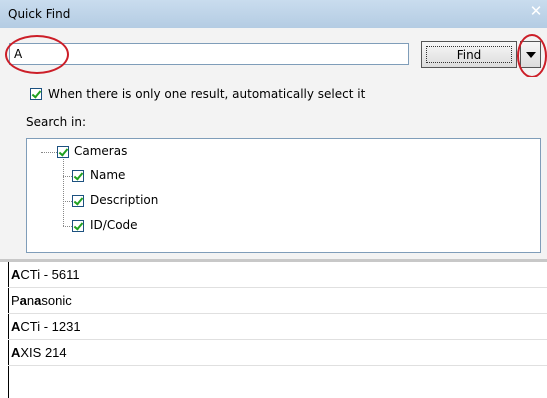  I want to click on chevron-down-icon, so click(531, 55).